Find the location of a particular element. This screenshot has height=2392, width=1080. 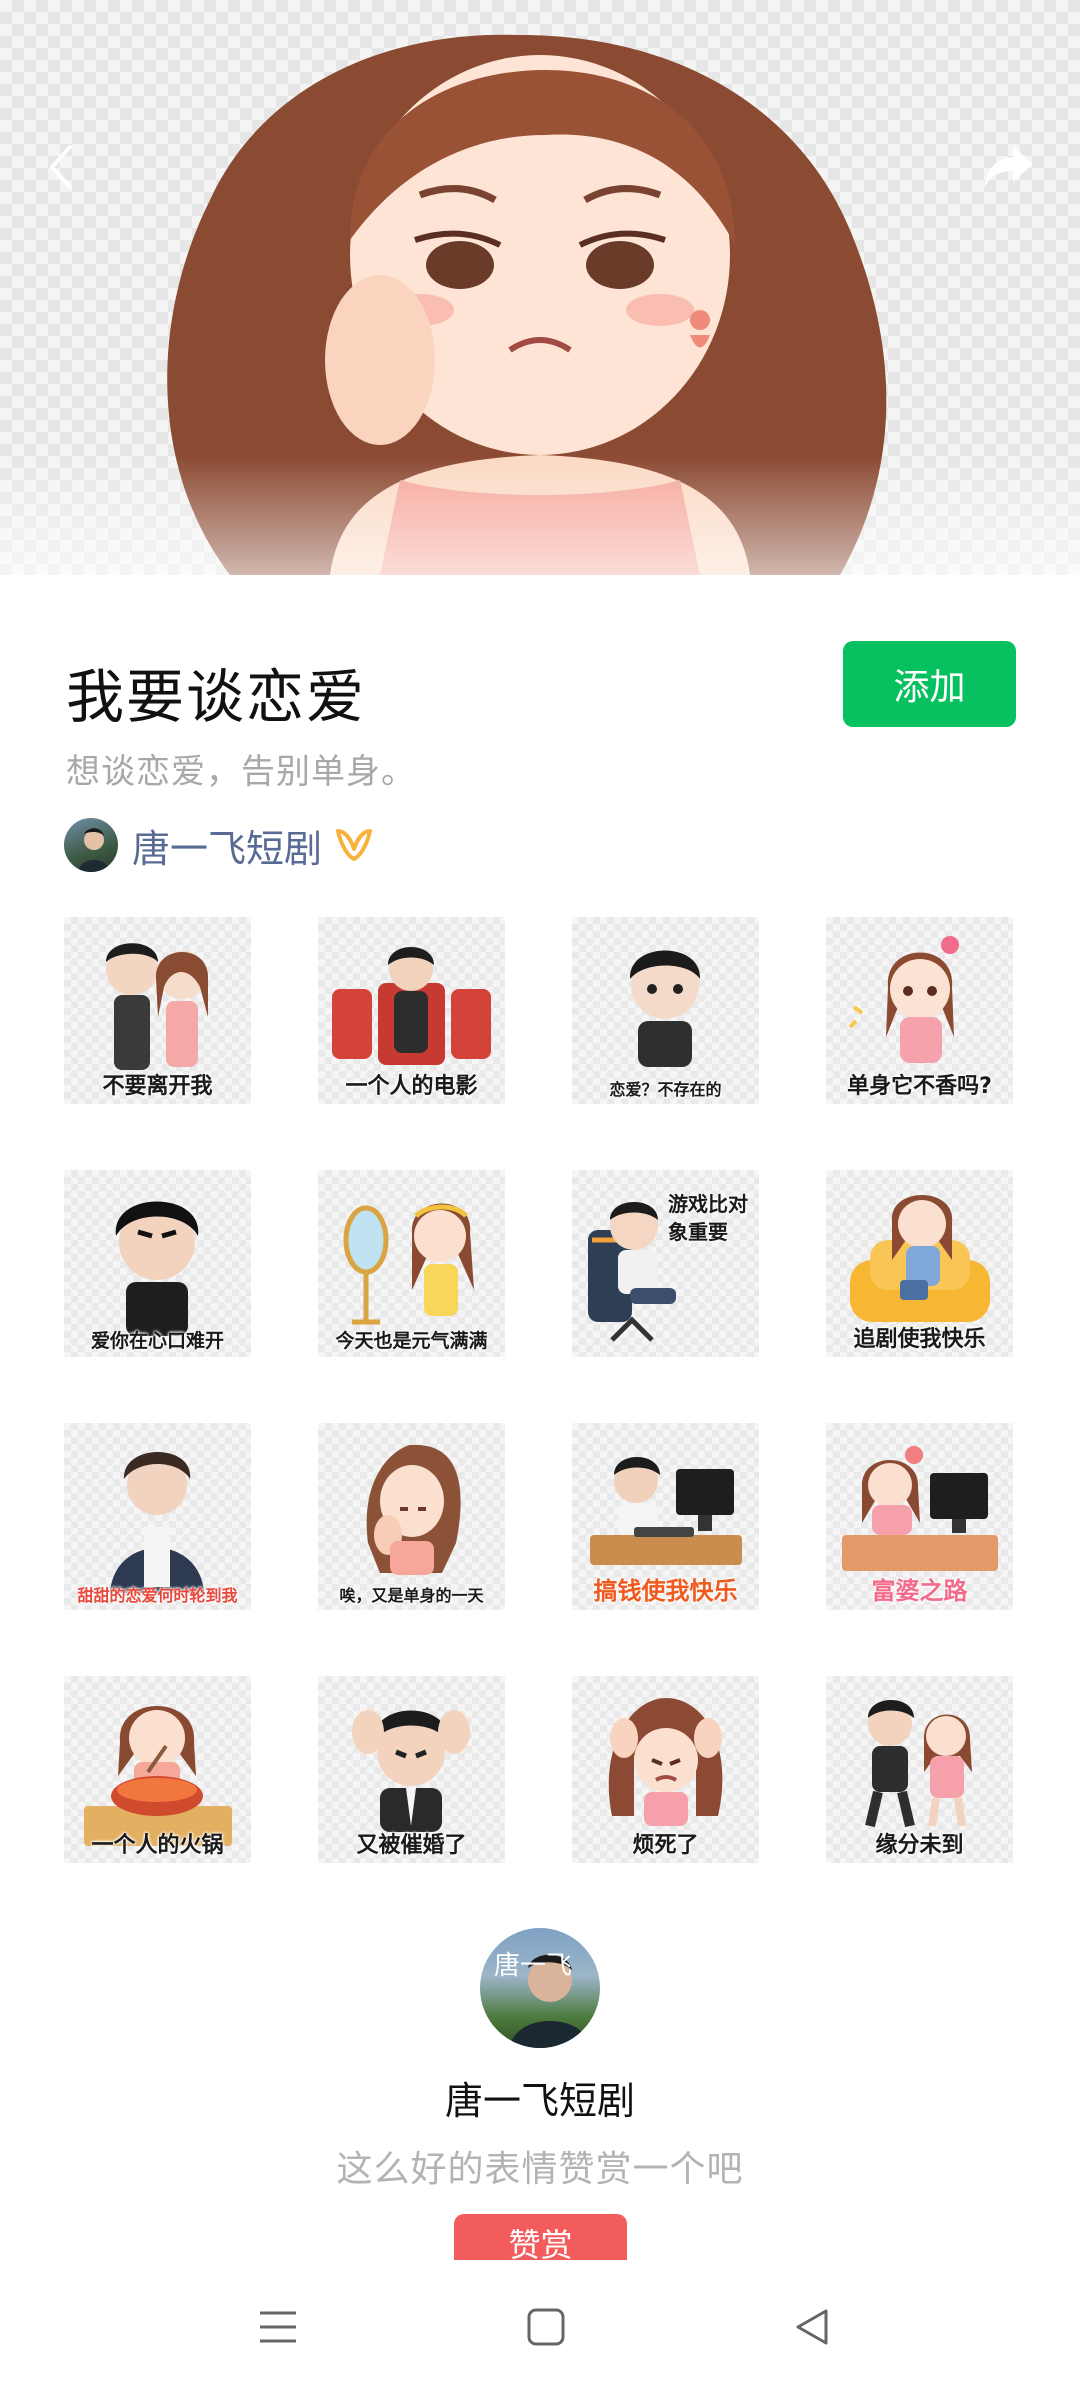

sticker-item: 恋爱？不存在的 is located at coordinates (665, 1010).